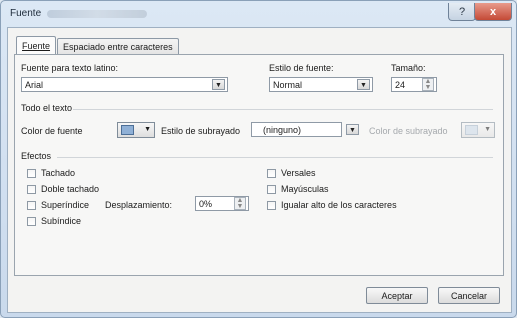  I want to click on close-icon: x, so click(493, 11).